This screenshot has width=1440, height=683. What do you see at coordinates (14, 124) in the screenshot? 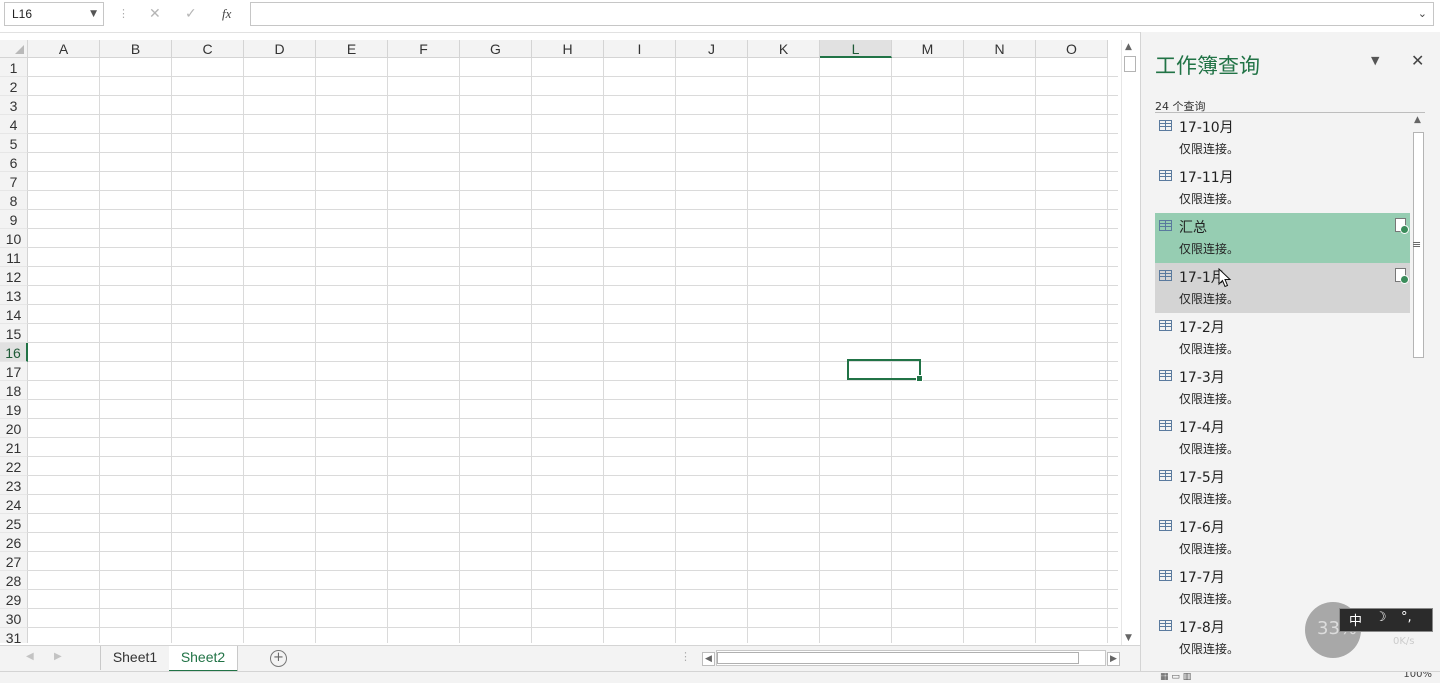
I see `row-header-4: 4` at bounding box center [14, 124].